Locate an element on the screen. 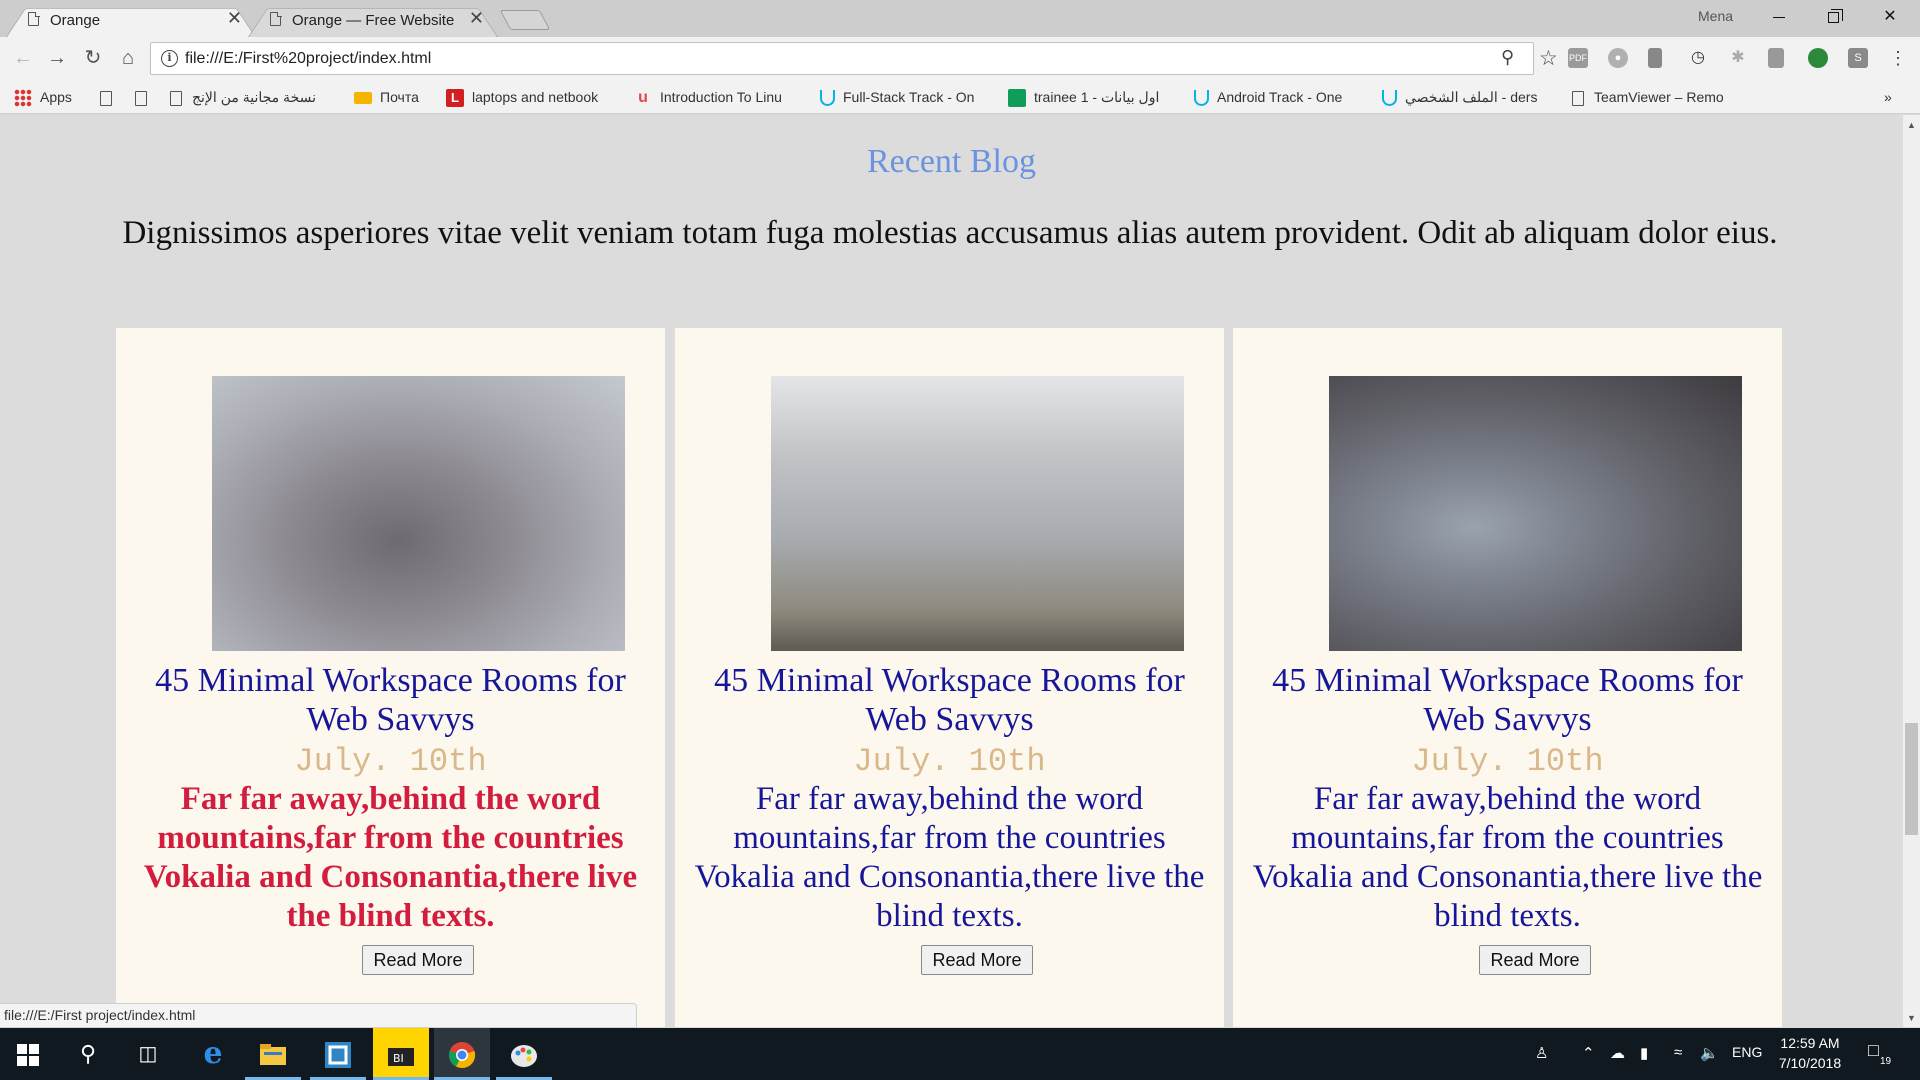 Image resolution: width=1920 pixels, height=1080 pixels. forward-arrow-icon: → is located at coordinates (57, 58).